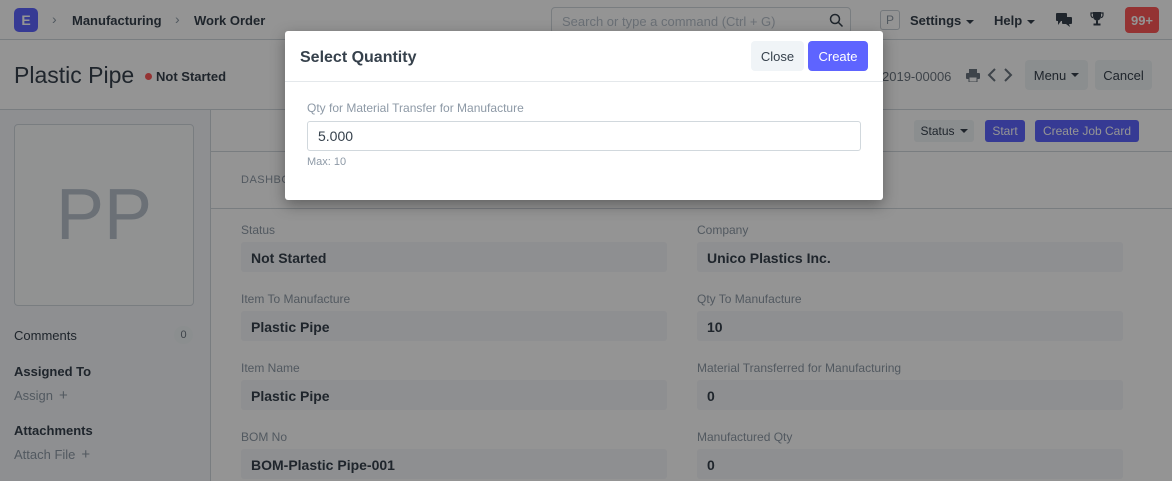  What do you see at coordinates (584, 56) in the screenshot?
I see `modal-header: Select Quantity Close Create` at bounding box center [584, 56].